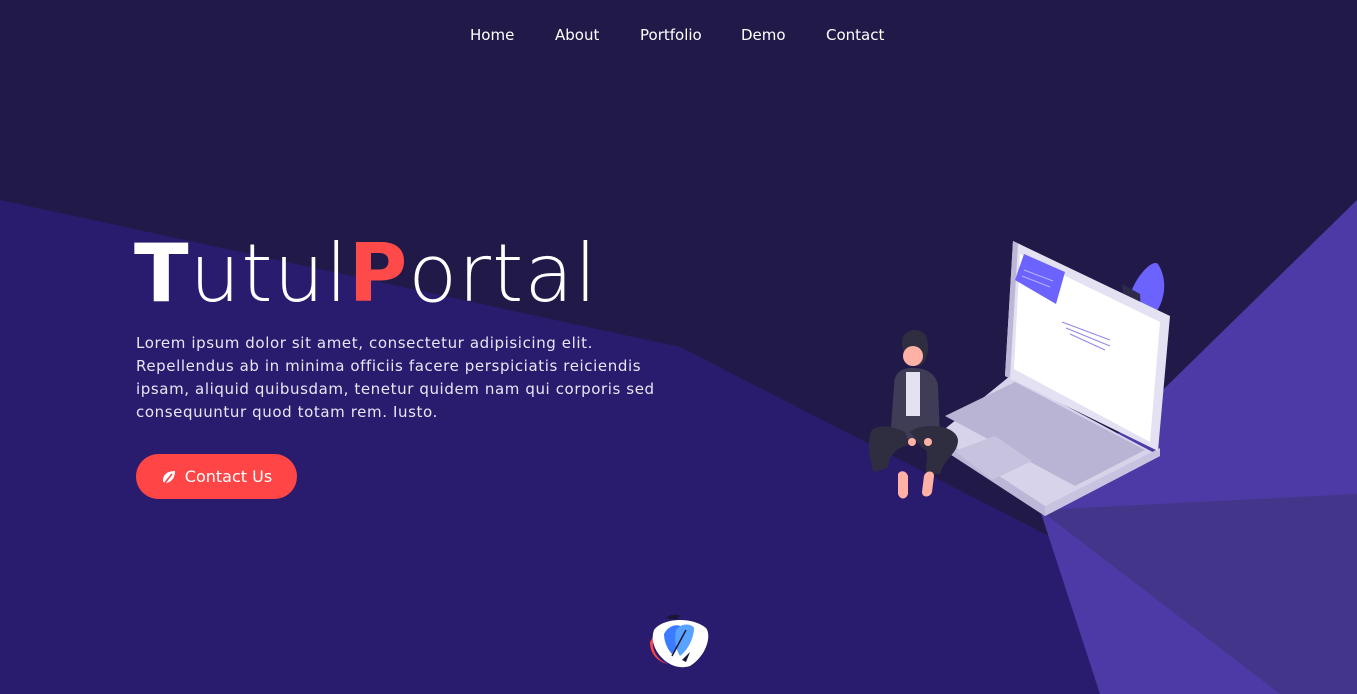 This screenshot has height=694, width=1357. What do you see at coordinates (763, 35) in the screenshot?
I see `nav-demo-link: Demo` at bounding box center [763, 35].